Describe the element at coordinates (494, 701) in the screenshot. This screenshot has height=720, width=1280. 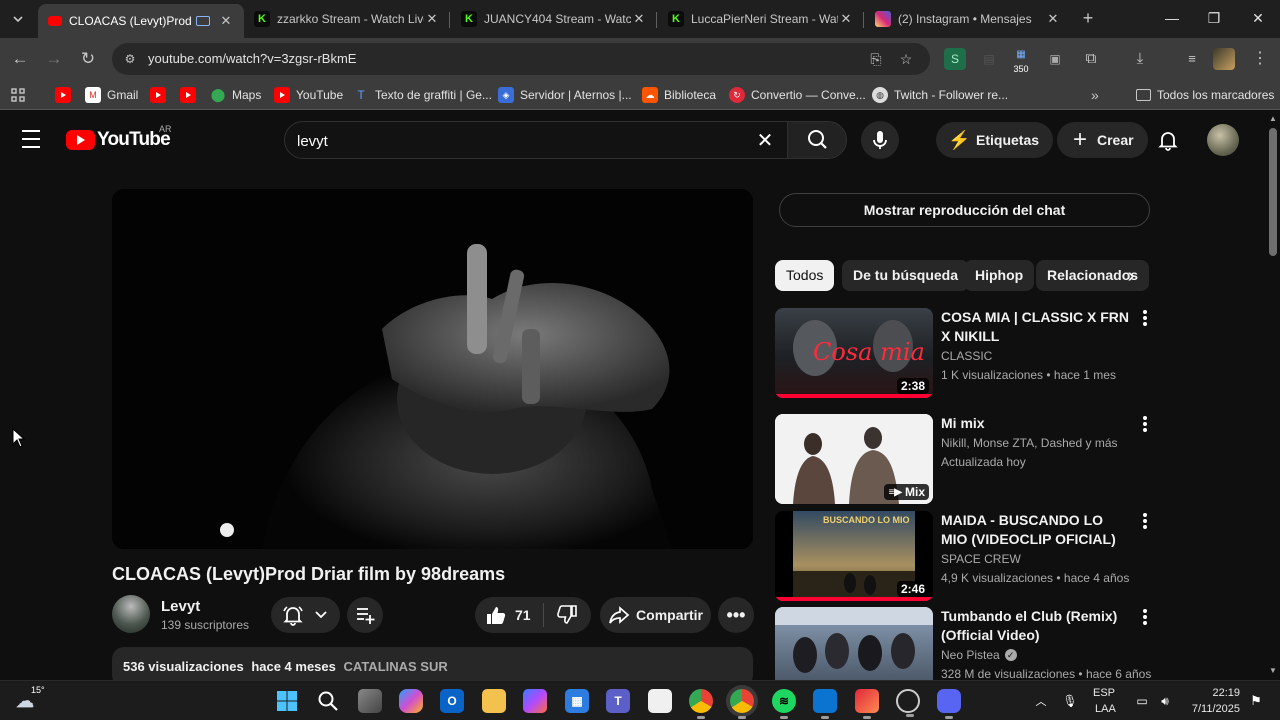
I see `file-explorer-icon` at that location.